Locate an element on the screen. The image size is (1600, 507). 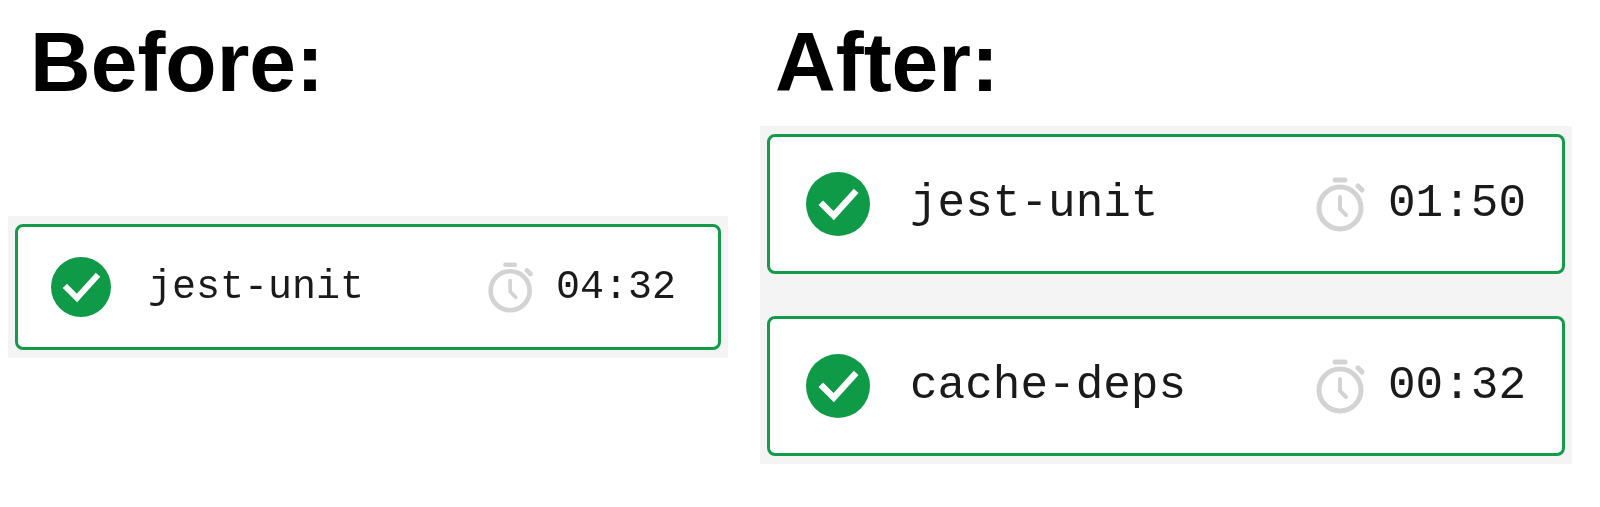
section-heading: Before: is located at coordinates (178, 62).